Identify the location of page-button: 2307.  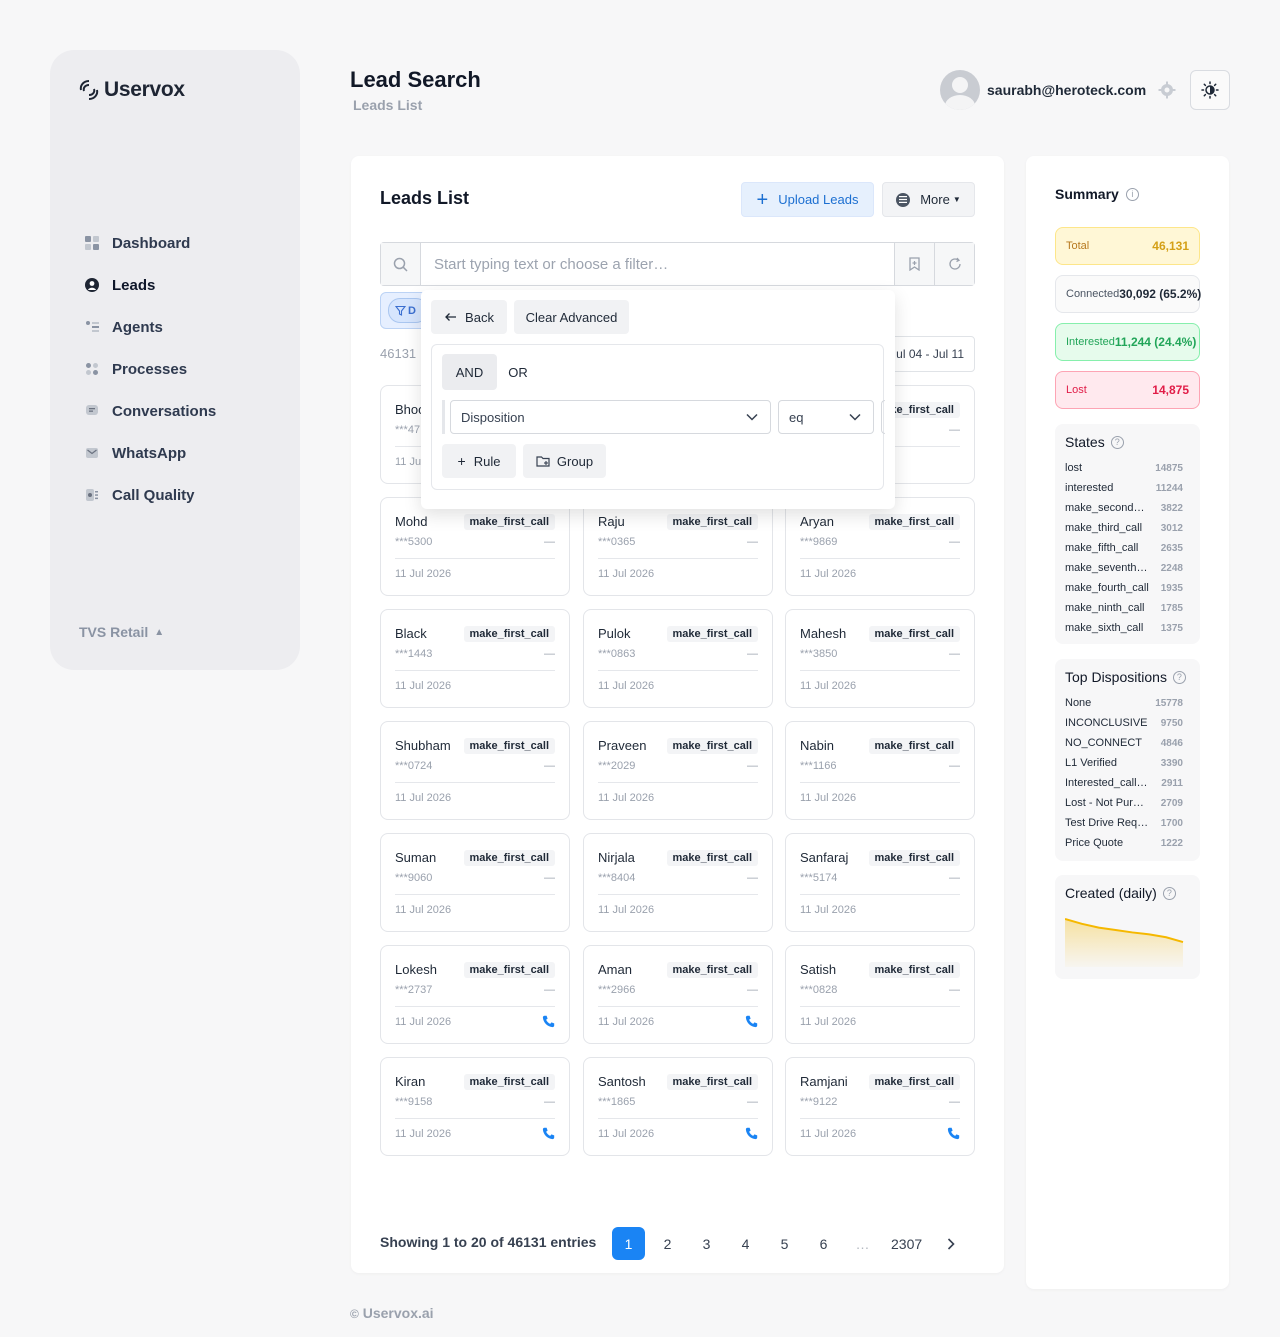
(906, 1243).